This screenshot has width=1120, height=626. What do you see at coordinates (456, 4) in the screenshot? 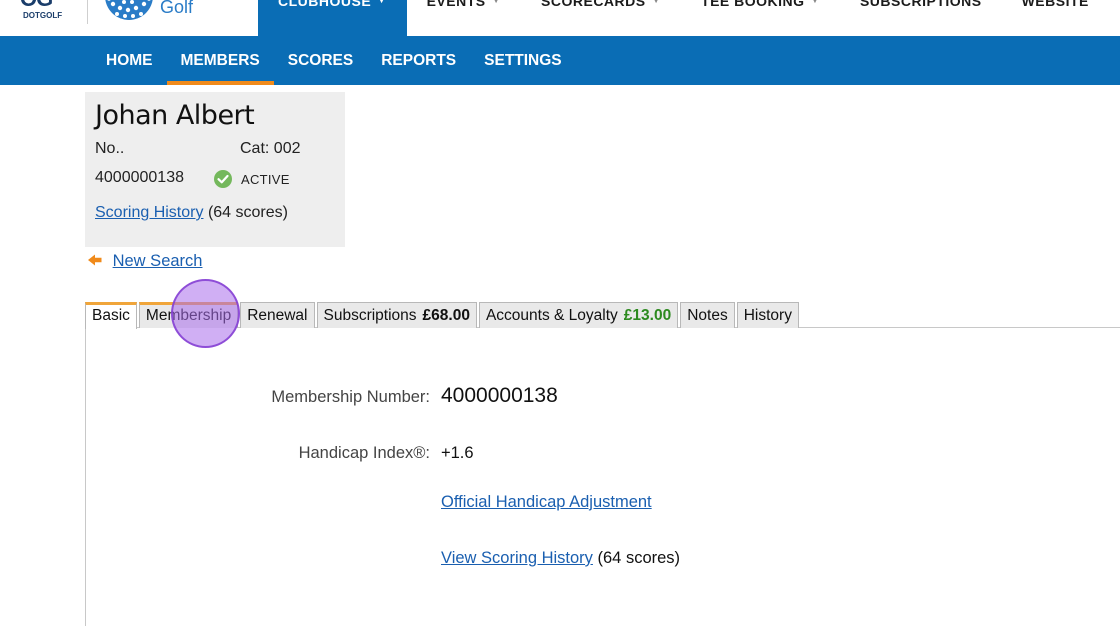
I see `top-nav-label: EVENTS` at bounding box center [456, 4].